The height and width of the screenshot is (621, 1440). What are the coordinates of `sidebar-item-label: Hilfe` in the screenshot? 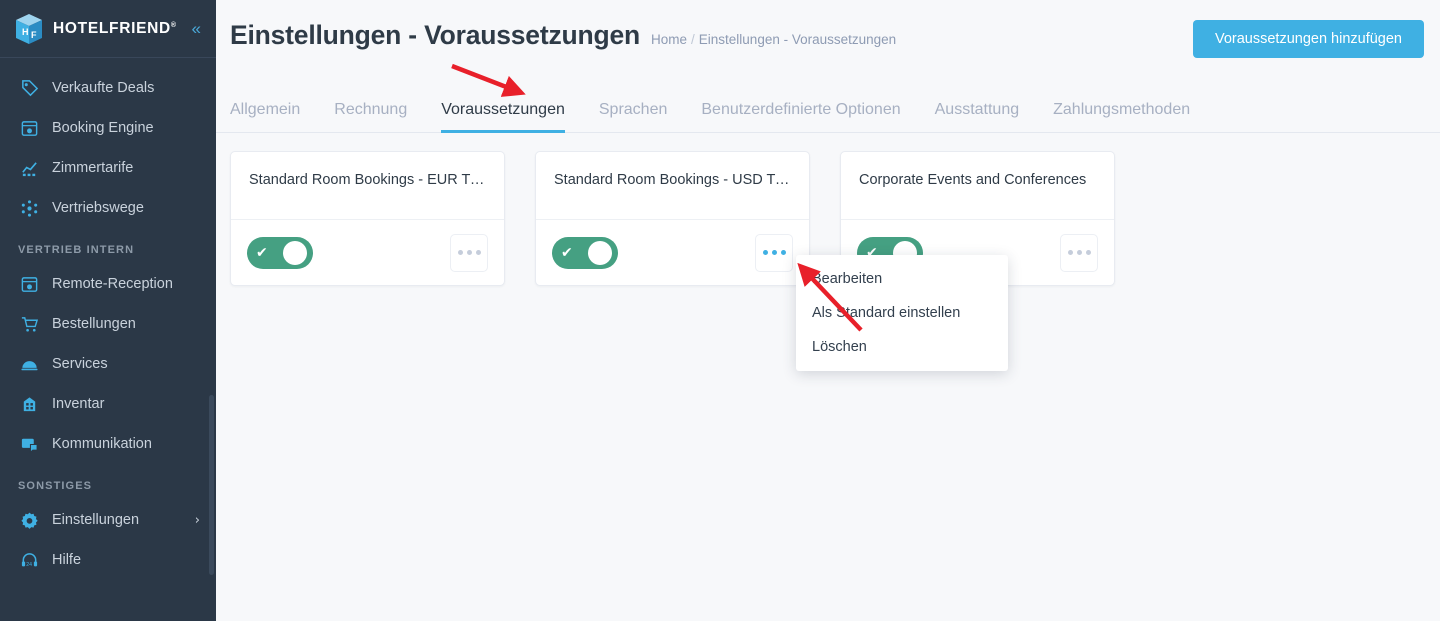 It's located at (67, 560).